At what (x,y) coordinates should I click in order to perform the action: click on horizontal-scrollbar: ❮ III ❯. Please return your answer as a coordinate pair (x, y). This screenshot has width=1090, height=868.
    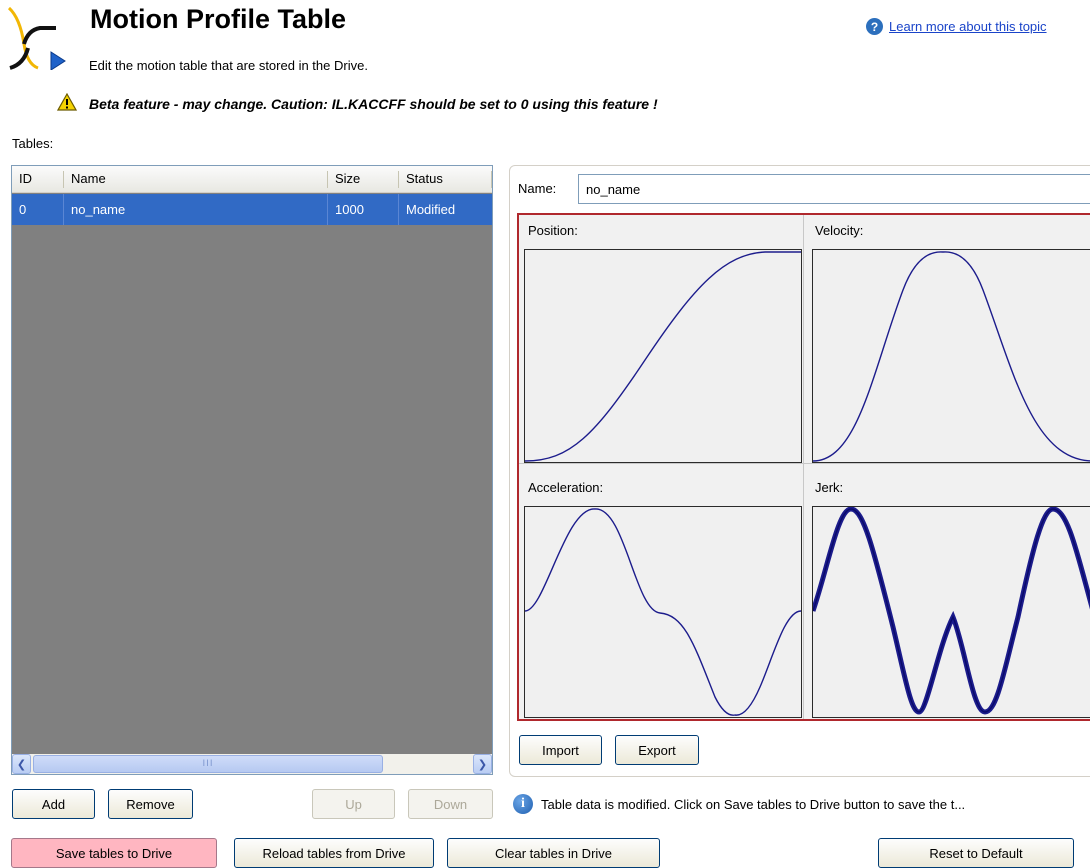
    Looking at the image, I should click on (252, 764).